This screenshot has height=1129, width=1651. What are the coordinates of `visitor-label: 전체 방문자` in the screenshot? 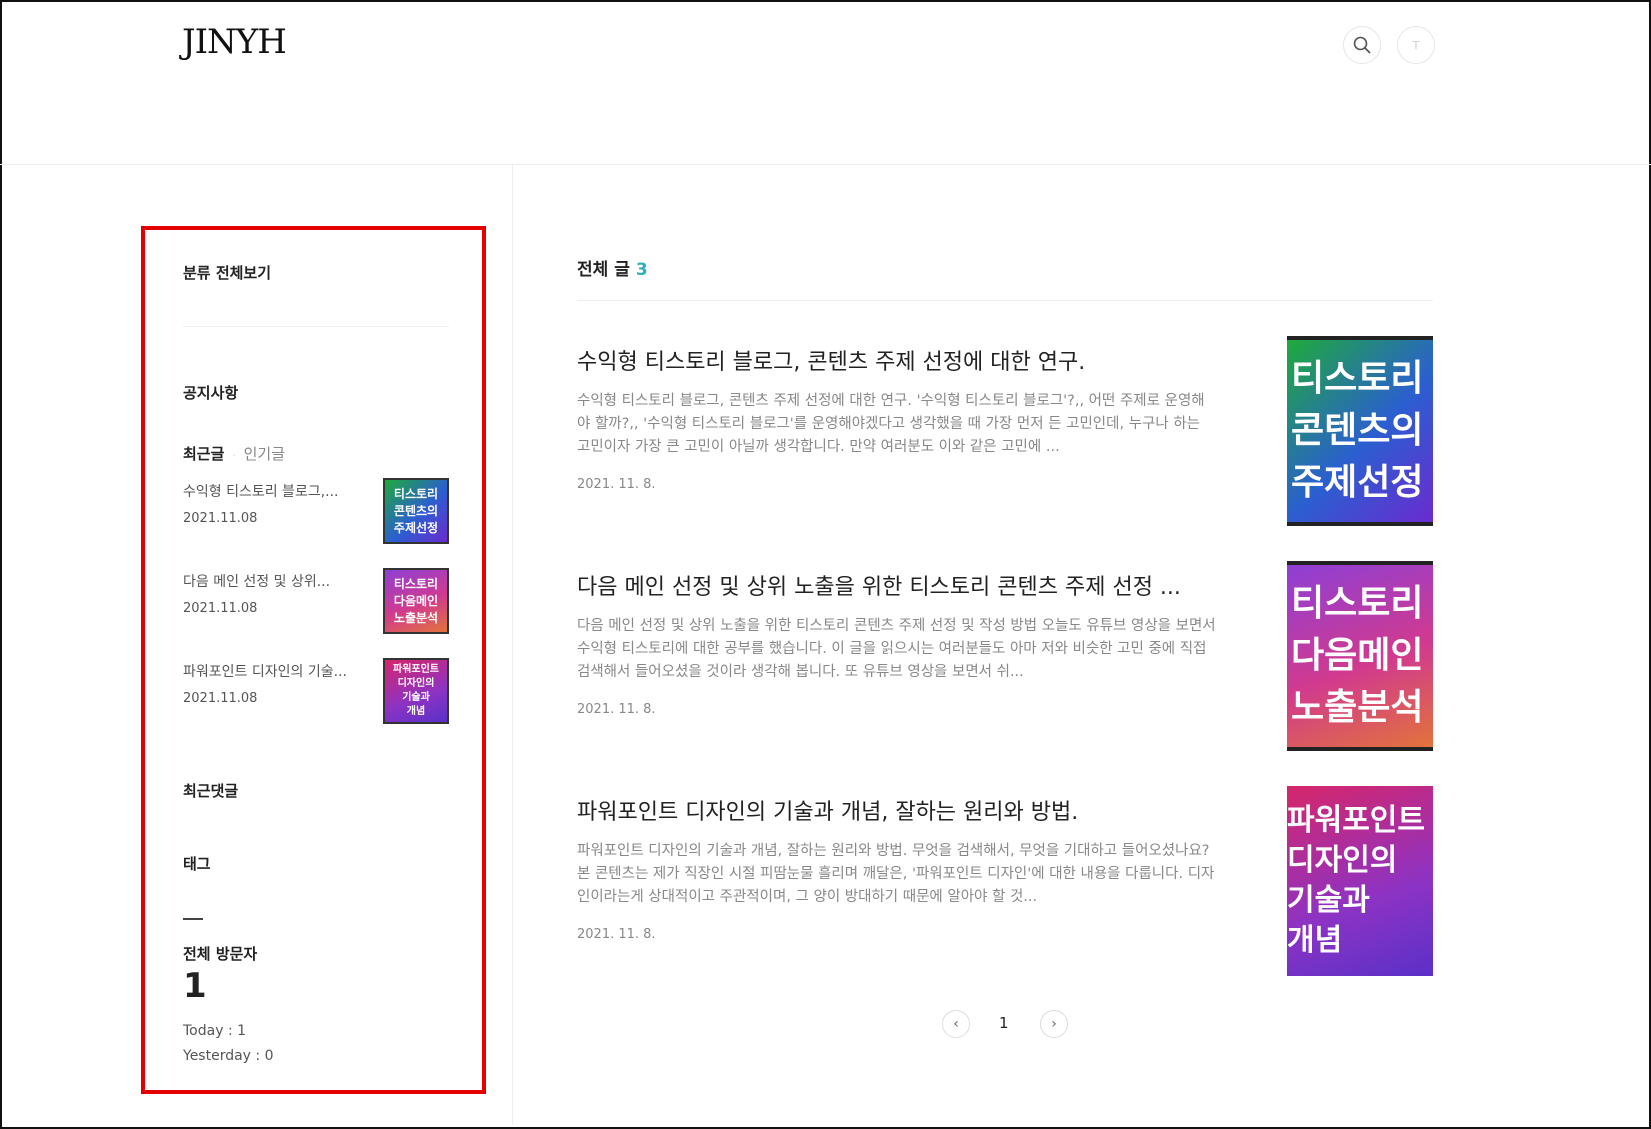 It's located at (220, 954).